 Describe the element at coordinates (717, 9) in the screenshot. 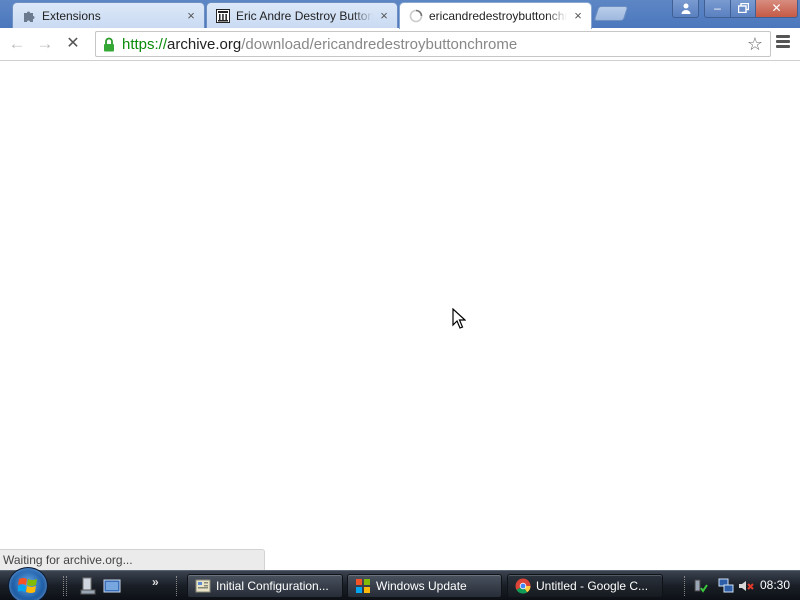

I see `minimize-button: –` at that location.